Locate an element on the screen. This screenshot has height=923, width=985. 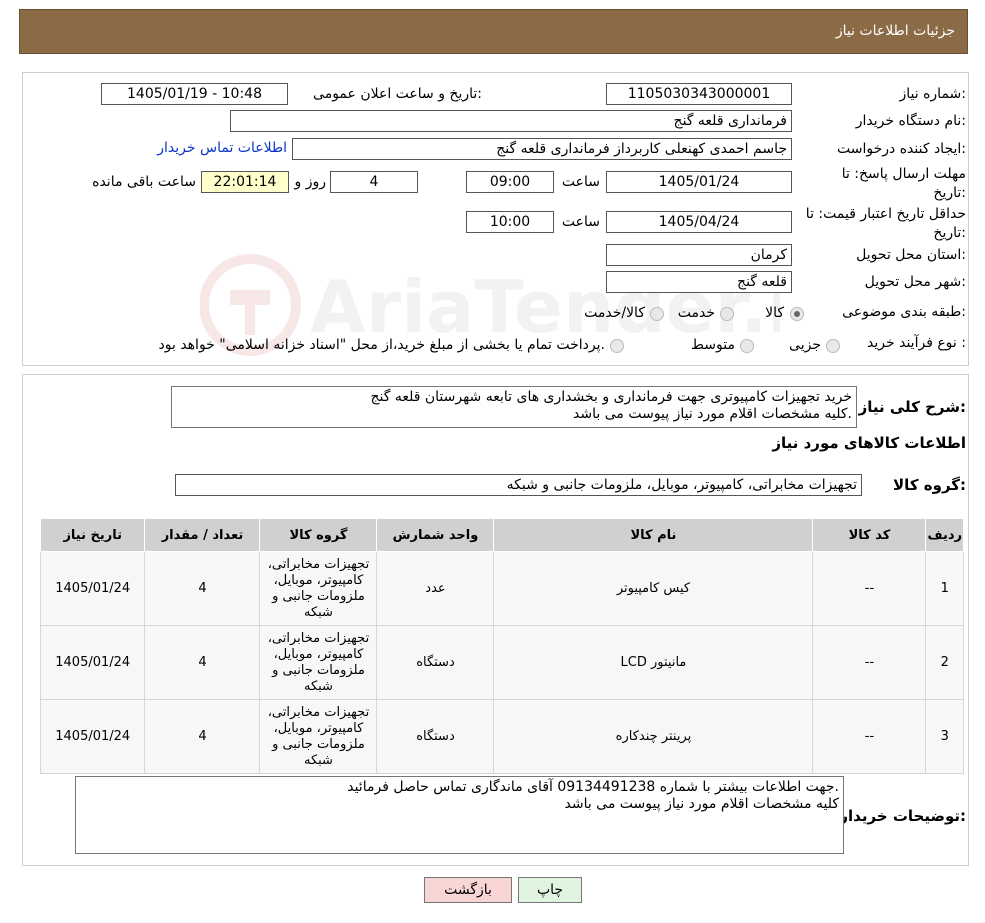
row-number: 1 is located at coordinates (944, 588).